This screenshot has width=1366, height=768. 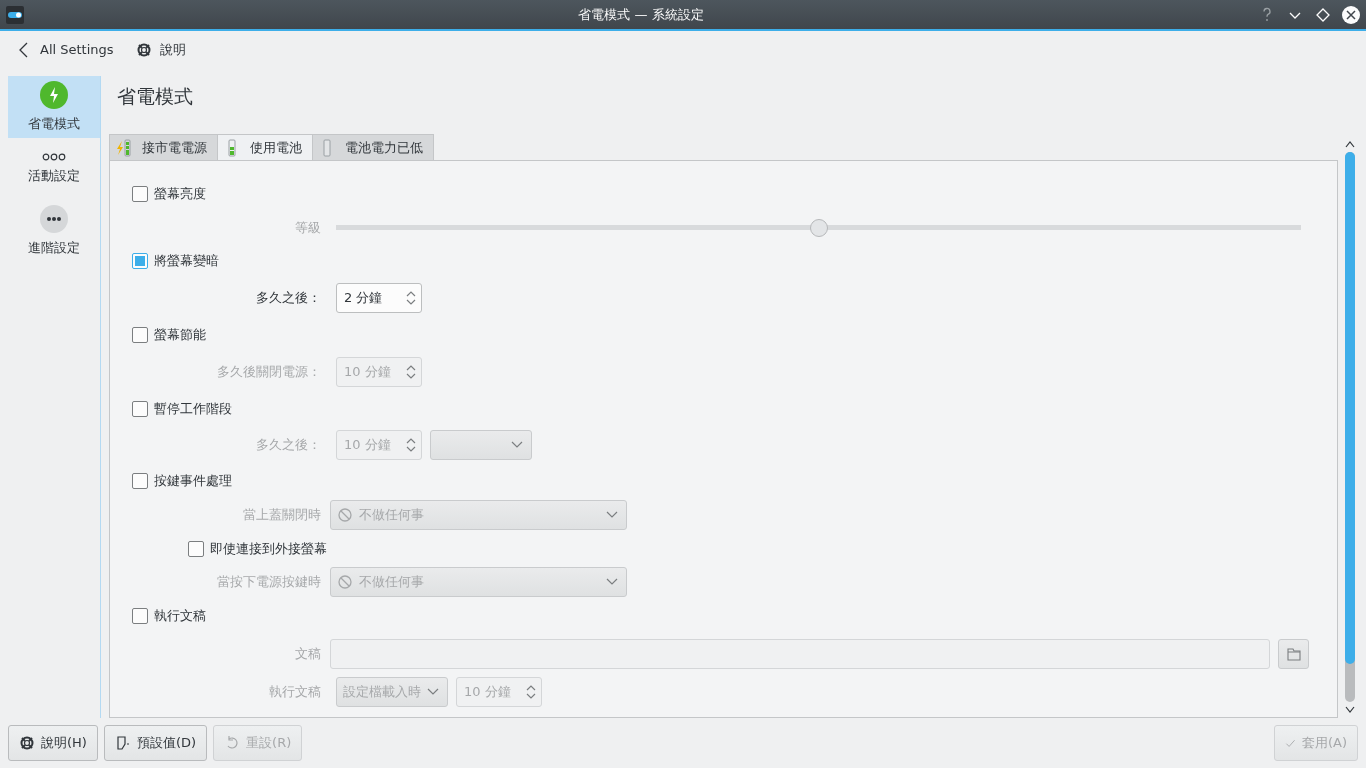 What do you see at coordinates (1351, 14) in the screenshot?
I see `close-icon` at bounding box center [1351, 14].